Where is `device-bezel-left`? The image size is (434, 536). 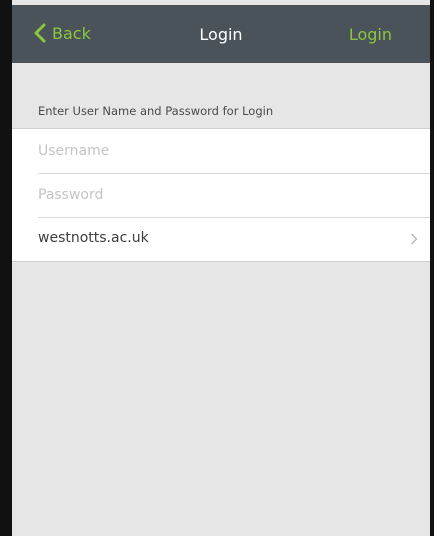
device-bezel-left is located at coordinates (6, 268).